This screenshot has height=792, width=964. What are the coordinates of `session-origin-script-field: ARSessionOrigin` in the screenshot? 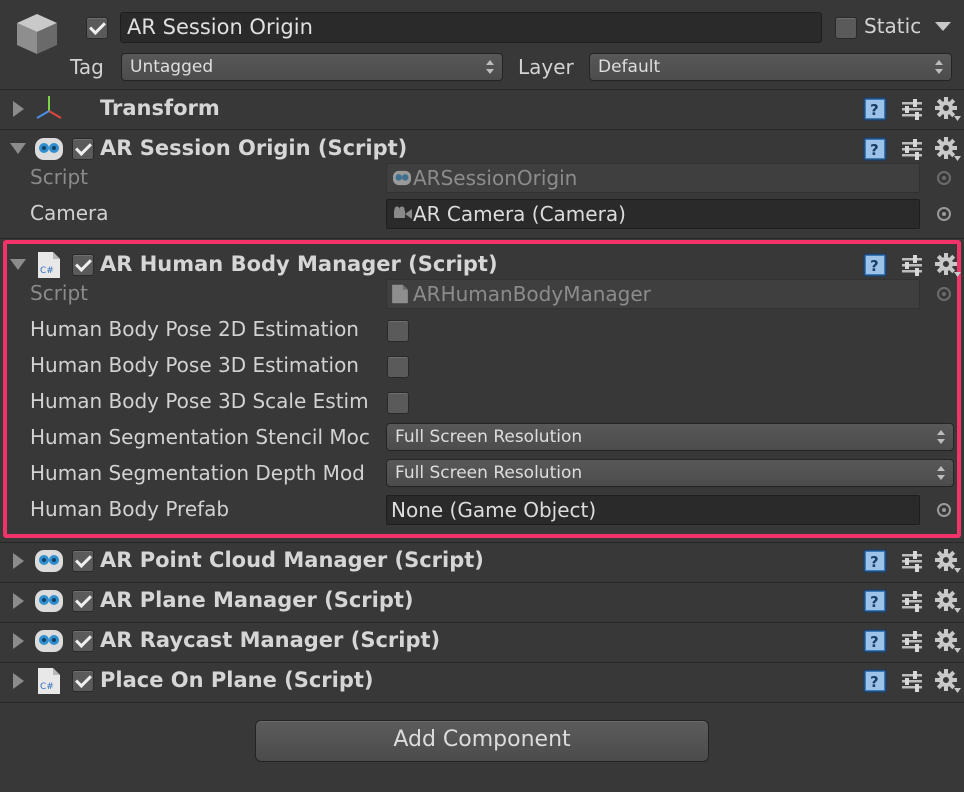 It's located at (653, 178).